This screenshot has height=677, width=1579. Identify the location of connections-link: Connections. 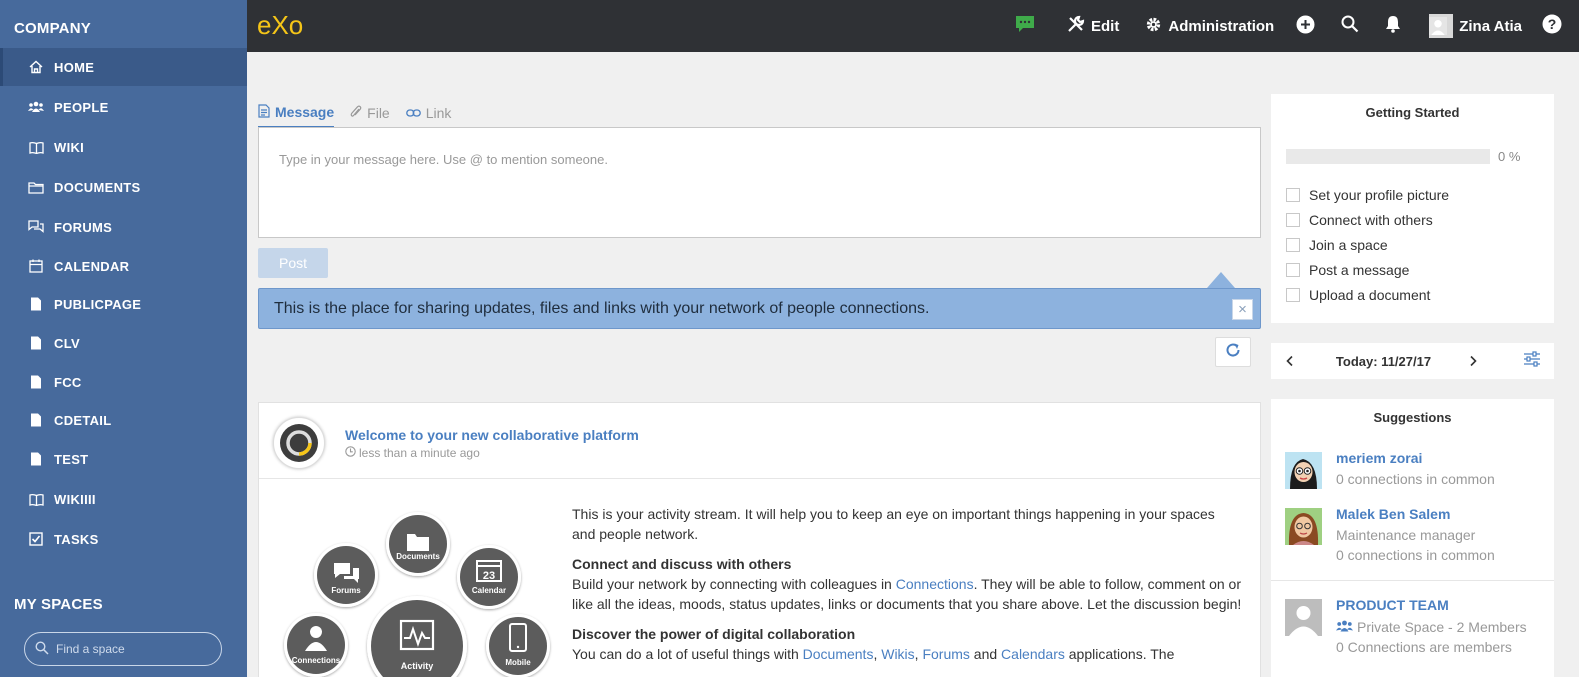
(935, 584).